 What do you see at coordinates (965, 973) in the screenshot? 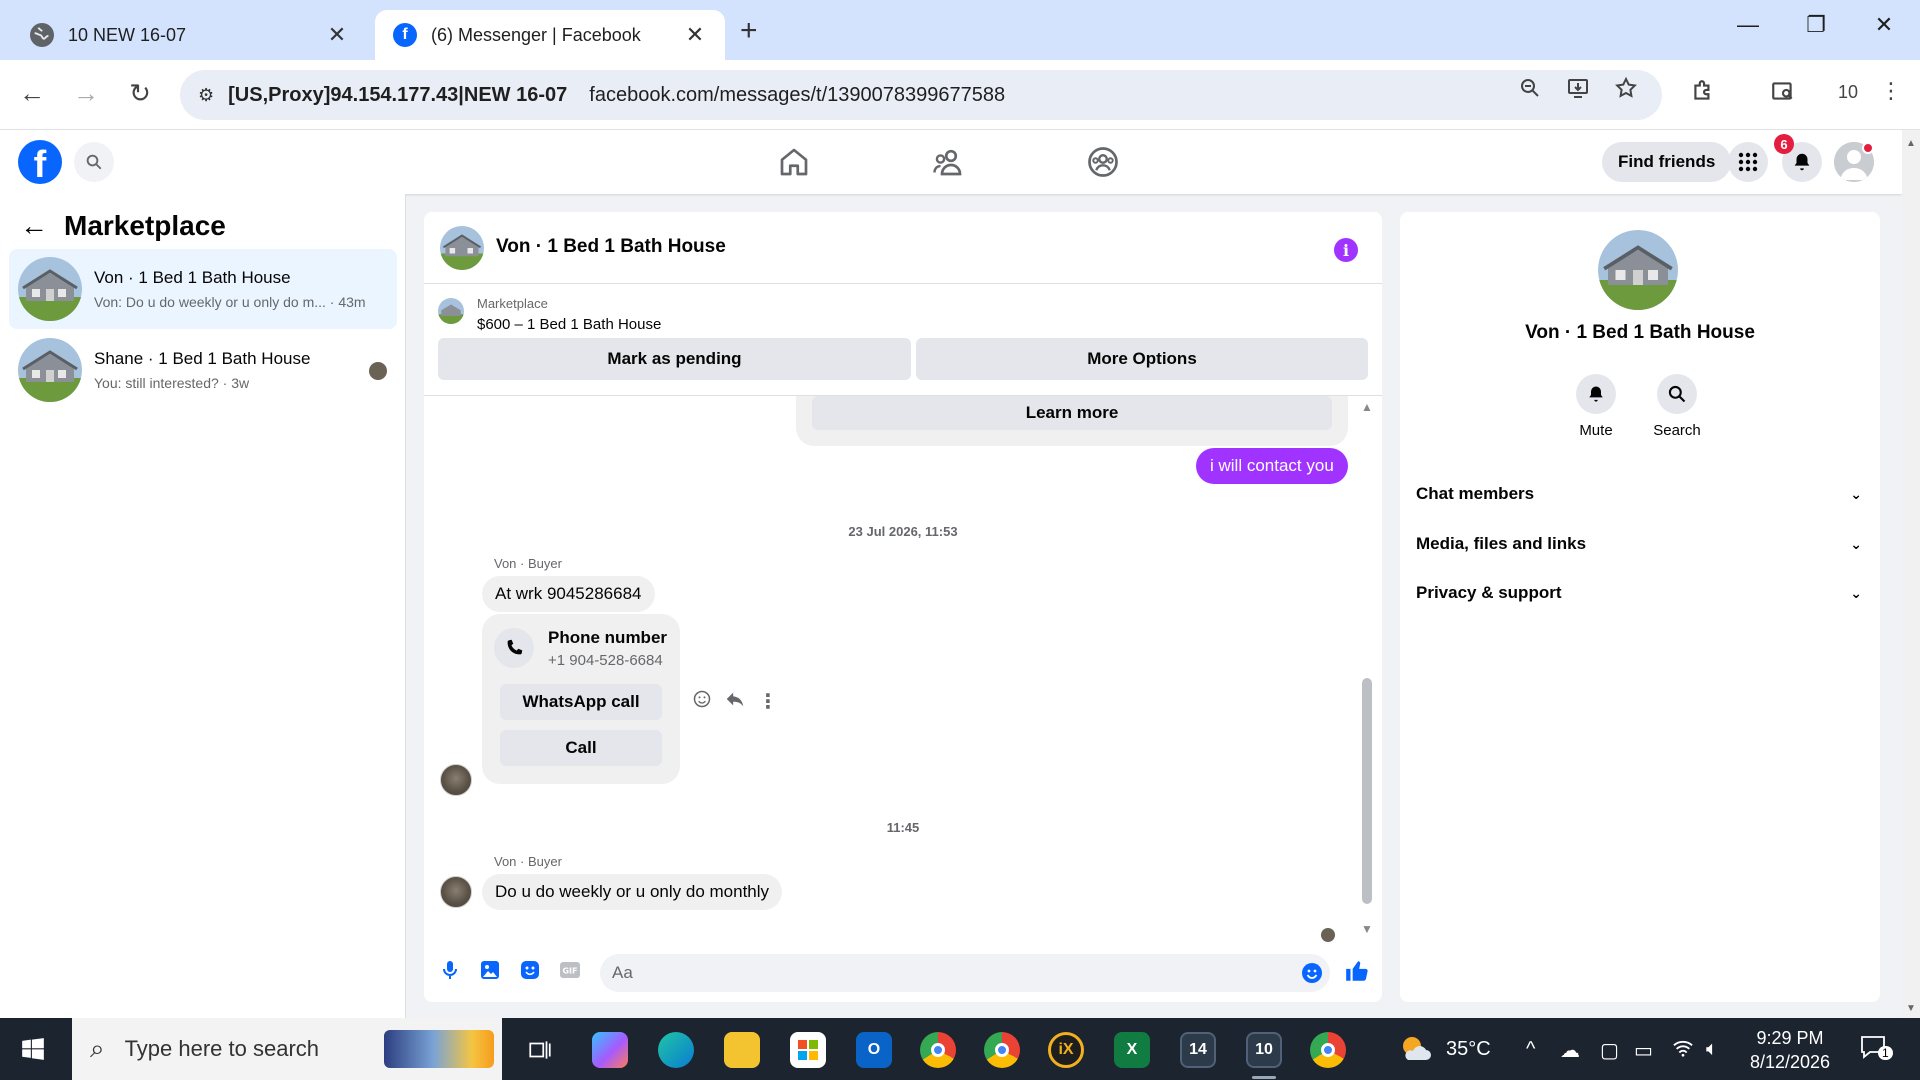
I see `message-input` at bounding box center [965, 973].